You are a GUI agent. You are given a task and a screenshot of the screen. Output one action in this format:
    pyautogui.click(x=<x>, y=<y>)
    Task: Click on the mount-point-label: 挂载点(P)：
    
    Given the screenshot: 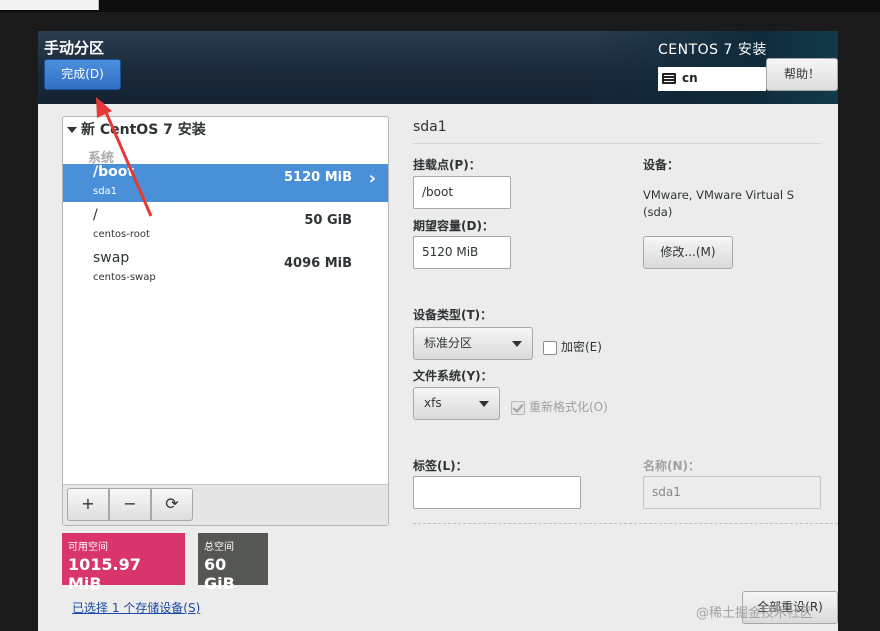 What is the action you would take?
    pyautogui.click(x=447, y=165)
    